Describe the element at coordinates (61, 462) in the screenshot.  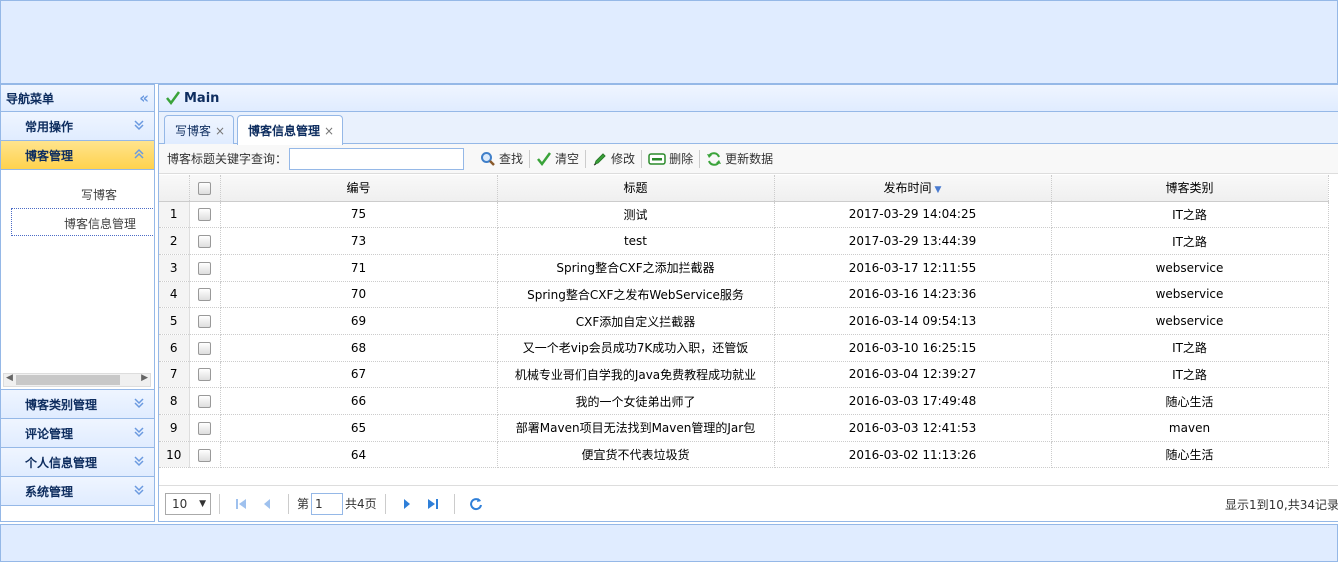
I see `accordion-label: 个人信息管理` at that location.